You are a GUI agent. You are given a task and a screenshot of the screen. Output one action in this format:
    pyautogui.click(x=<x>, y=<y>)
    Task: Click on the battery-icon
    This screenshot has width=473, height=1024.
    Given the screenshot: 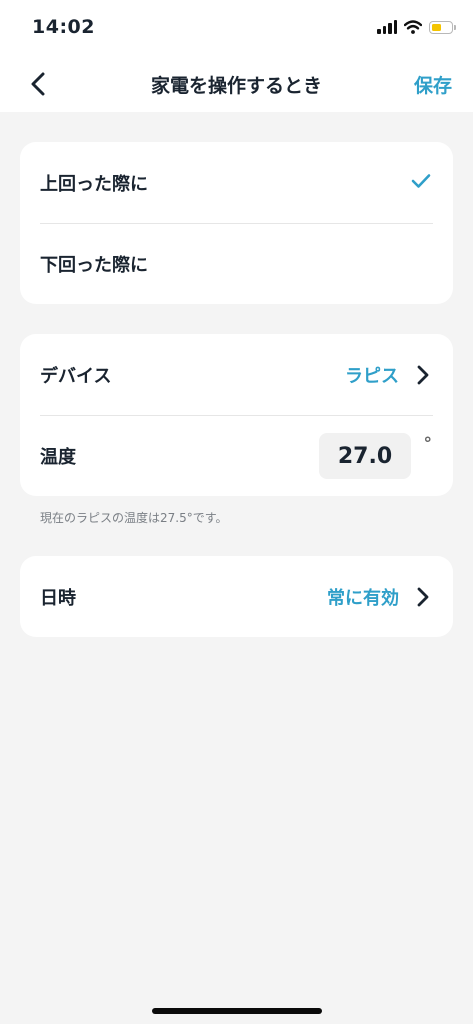 What is the action you would take?
    pyautogui.click(x=442, y=27)
    